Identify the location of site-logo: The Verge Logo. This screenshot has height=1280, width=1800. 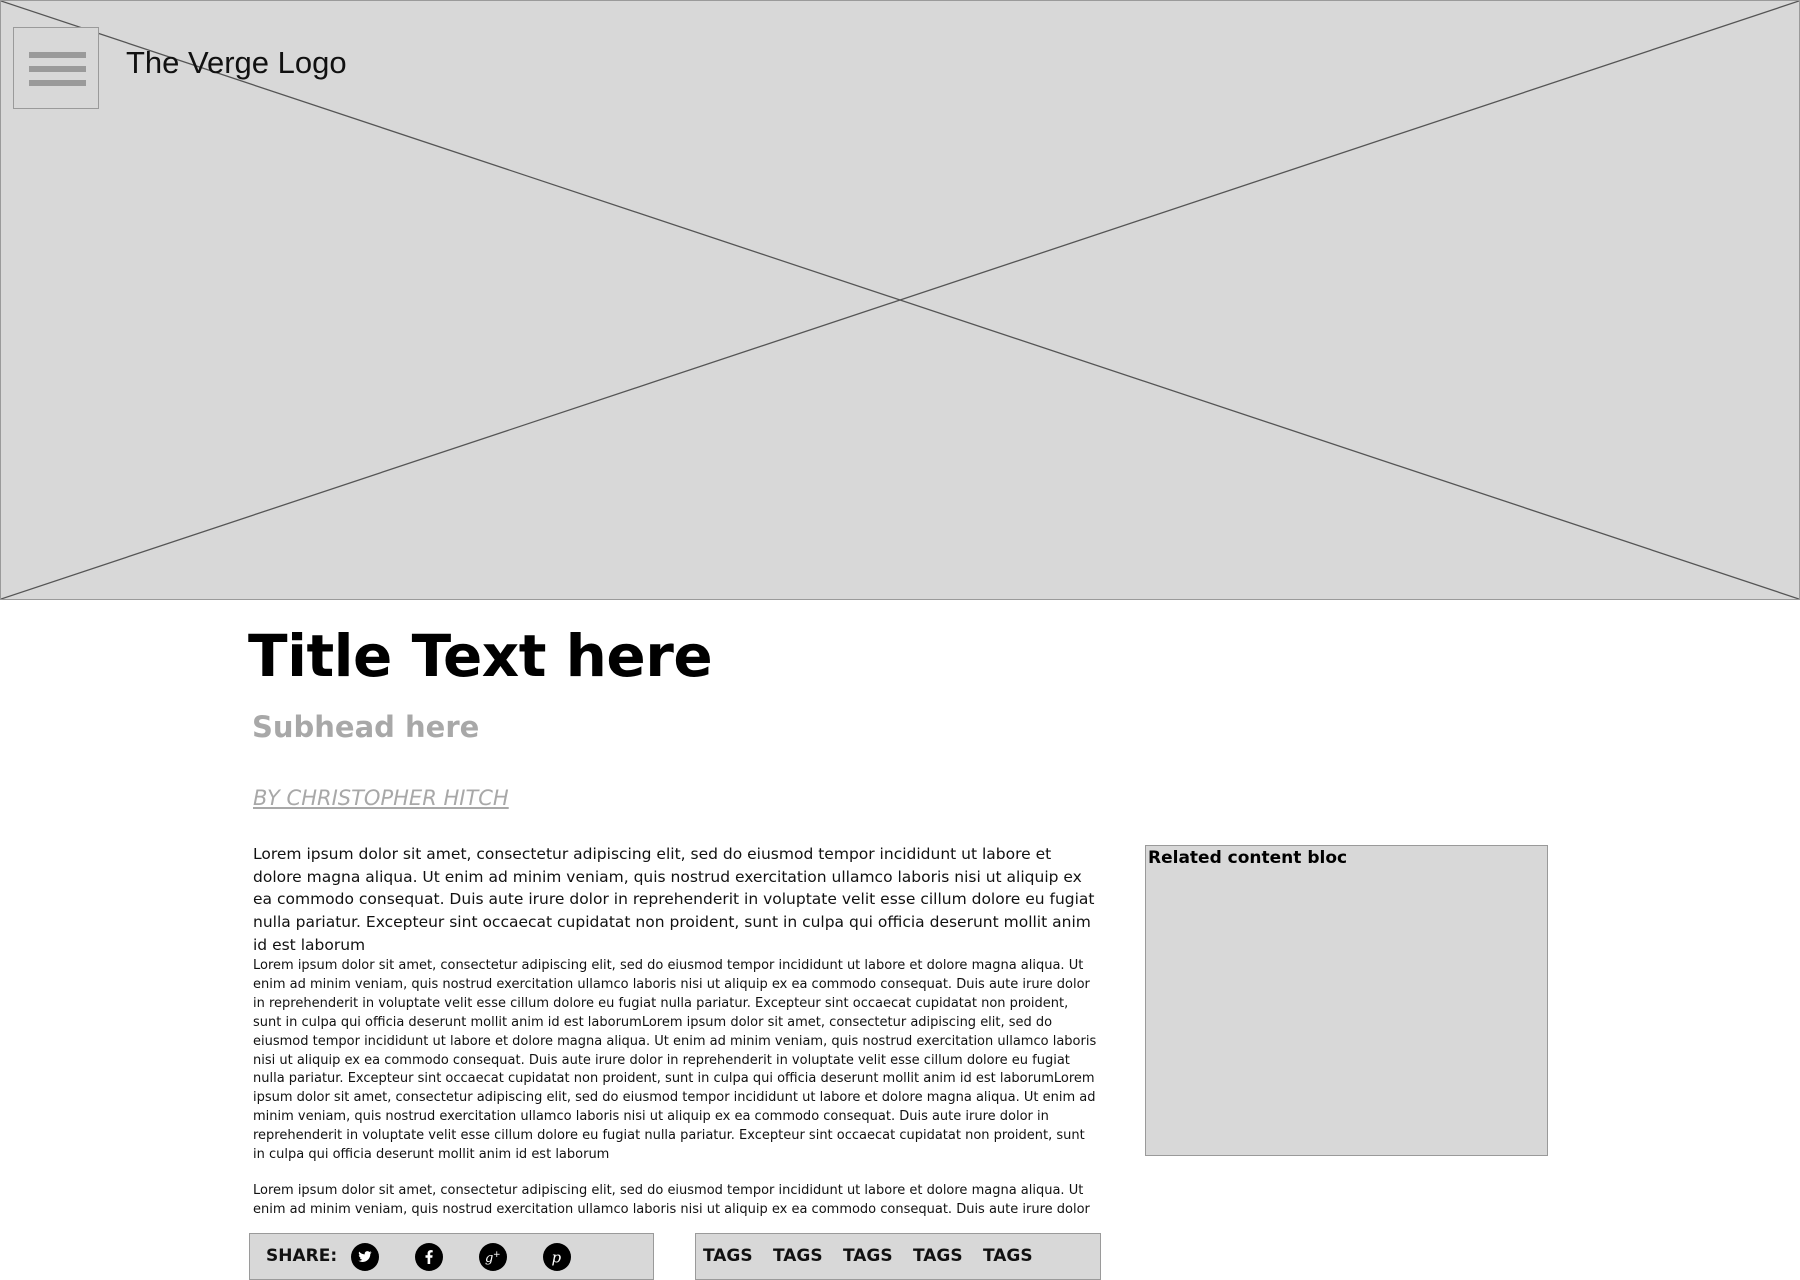
(236, 63).